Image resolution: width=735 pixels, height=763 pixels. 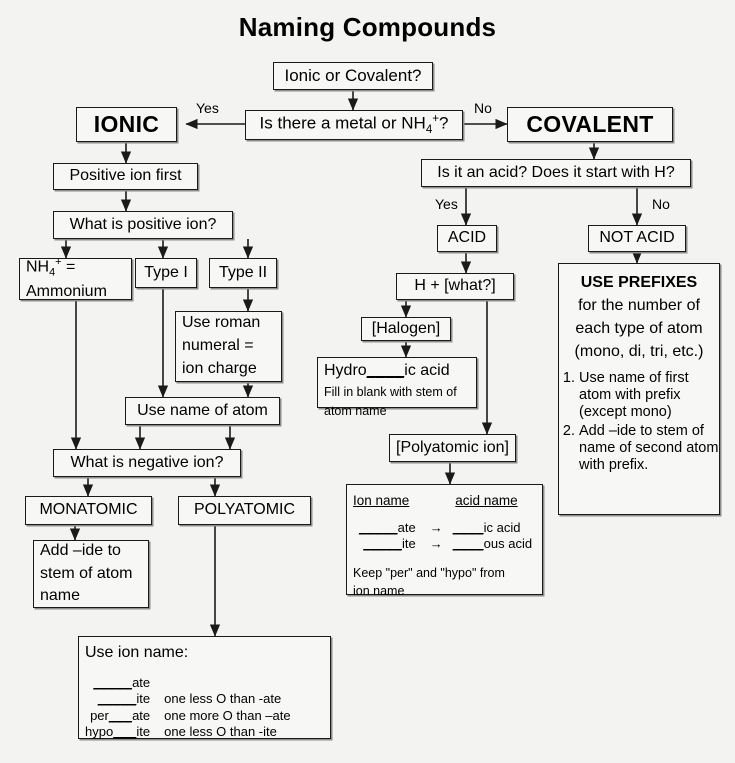 What do you see at coordinates (436, 544) in the screenshot?
I see `acid-row1-arrow: →` at bounding box center [436, 544].